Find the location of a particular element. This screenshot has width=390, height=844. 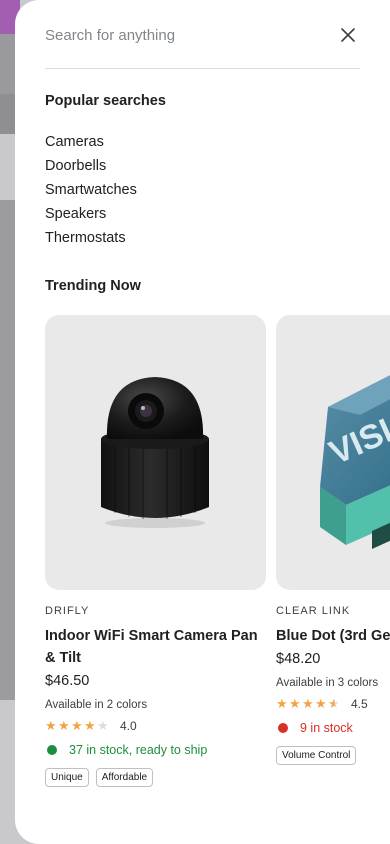

product-colors: Available in 3 colors is located at coordinates (327, 683).